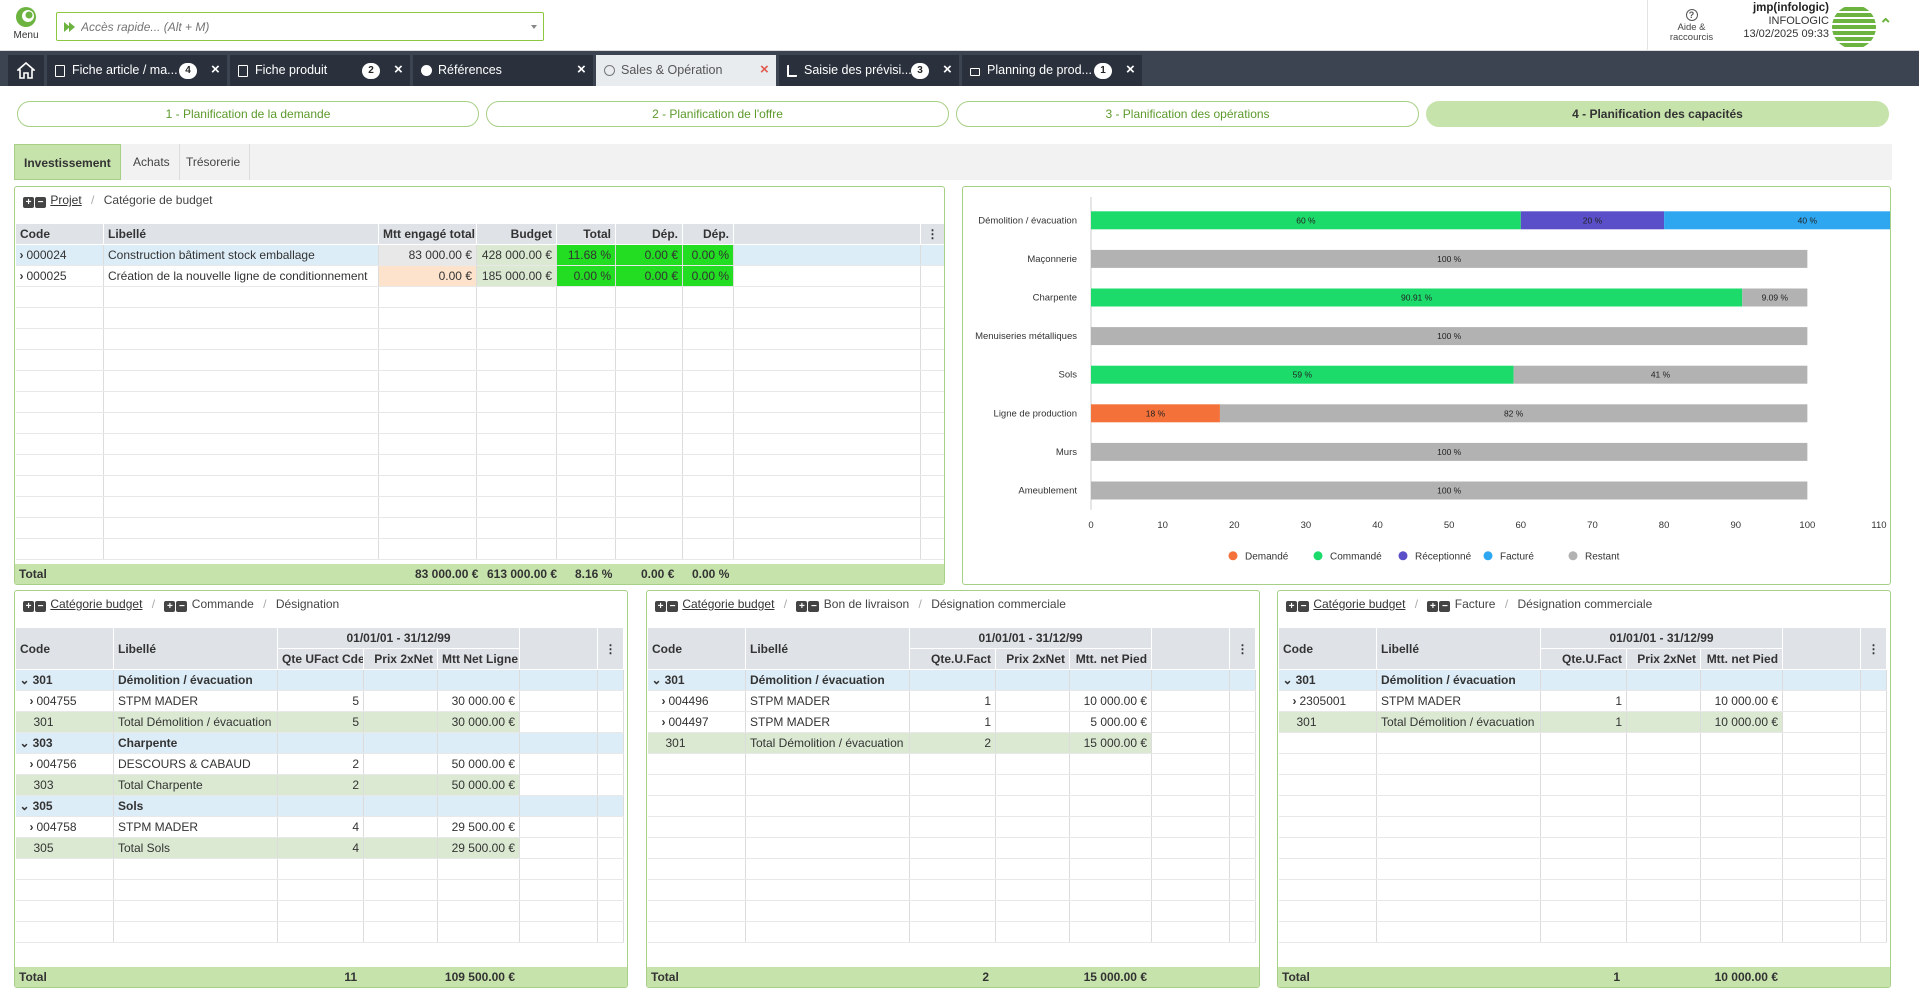 Image resolution: width=1919 pixels, height=995 pixels. I want to click on table-row: › 004756 DESCOURS & CABAUD 2 50 000.00 €, so click(320, 764).